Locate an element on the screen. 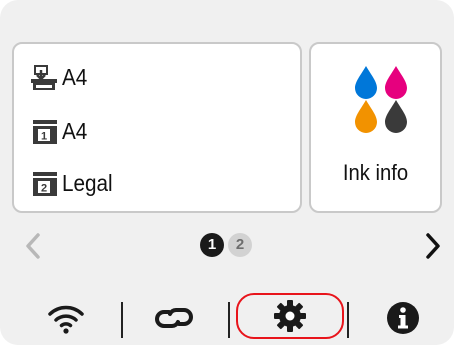 This screenshot has width=454, height=345. page-indicator-current: 1 is located at coordinates (212, 245).